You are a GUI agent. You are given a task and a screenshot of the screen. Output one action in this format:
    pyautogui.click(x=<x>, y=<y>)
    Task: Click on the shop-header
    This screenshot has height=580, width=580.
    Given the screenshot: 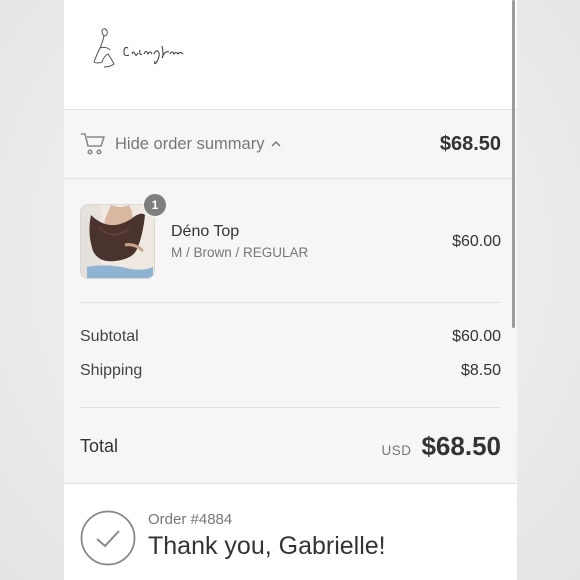 What is the action you would take?
    pyautogui.click(x=290, y=55)
    